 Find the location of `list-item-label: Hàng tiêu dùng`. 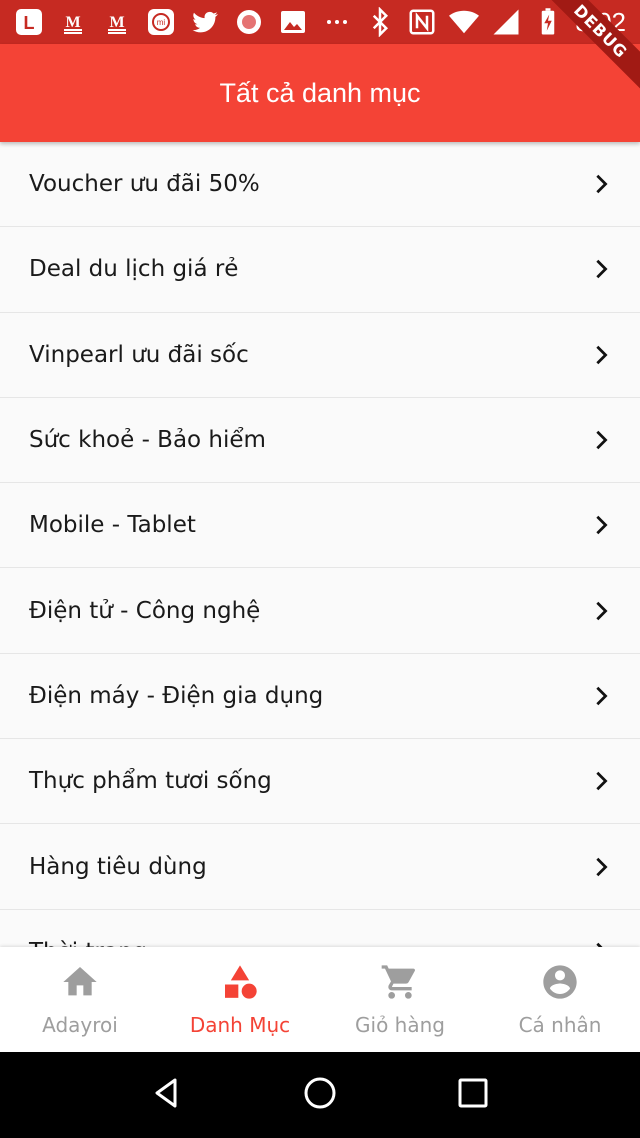

list-item-label: Hàng tiêu dùng is located at coordinates (118, 866).